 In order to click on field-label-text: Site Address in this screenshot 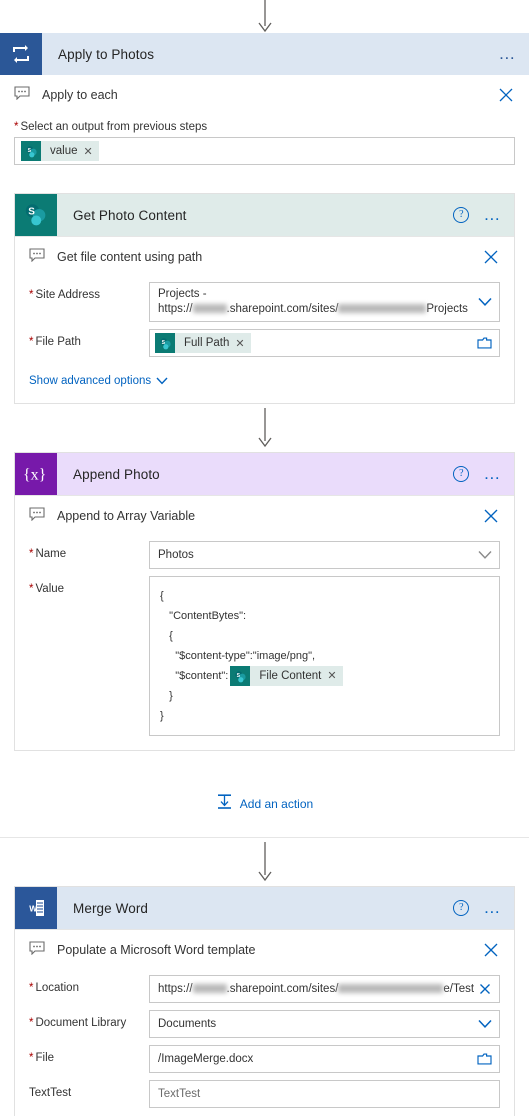, I will do `click(68, 295)`.